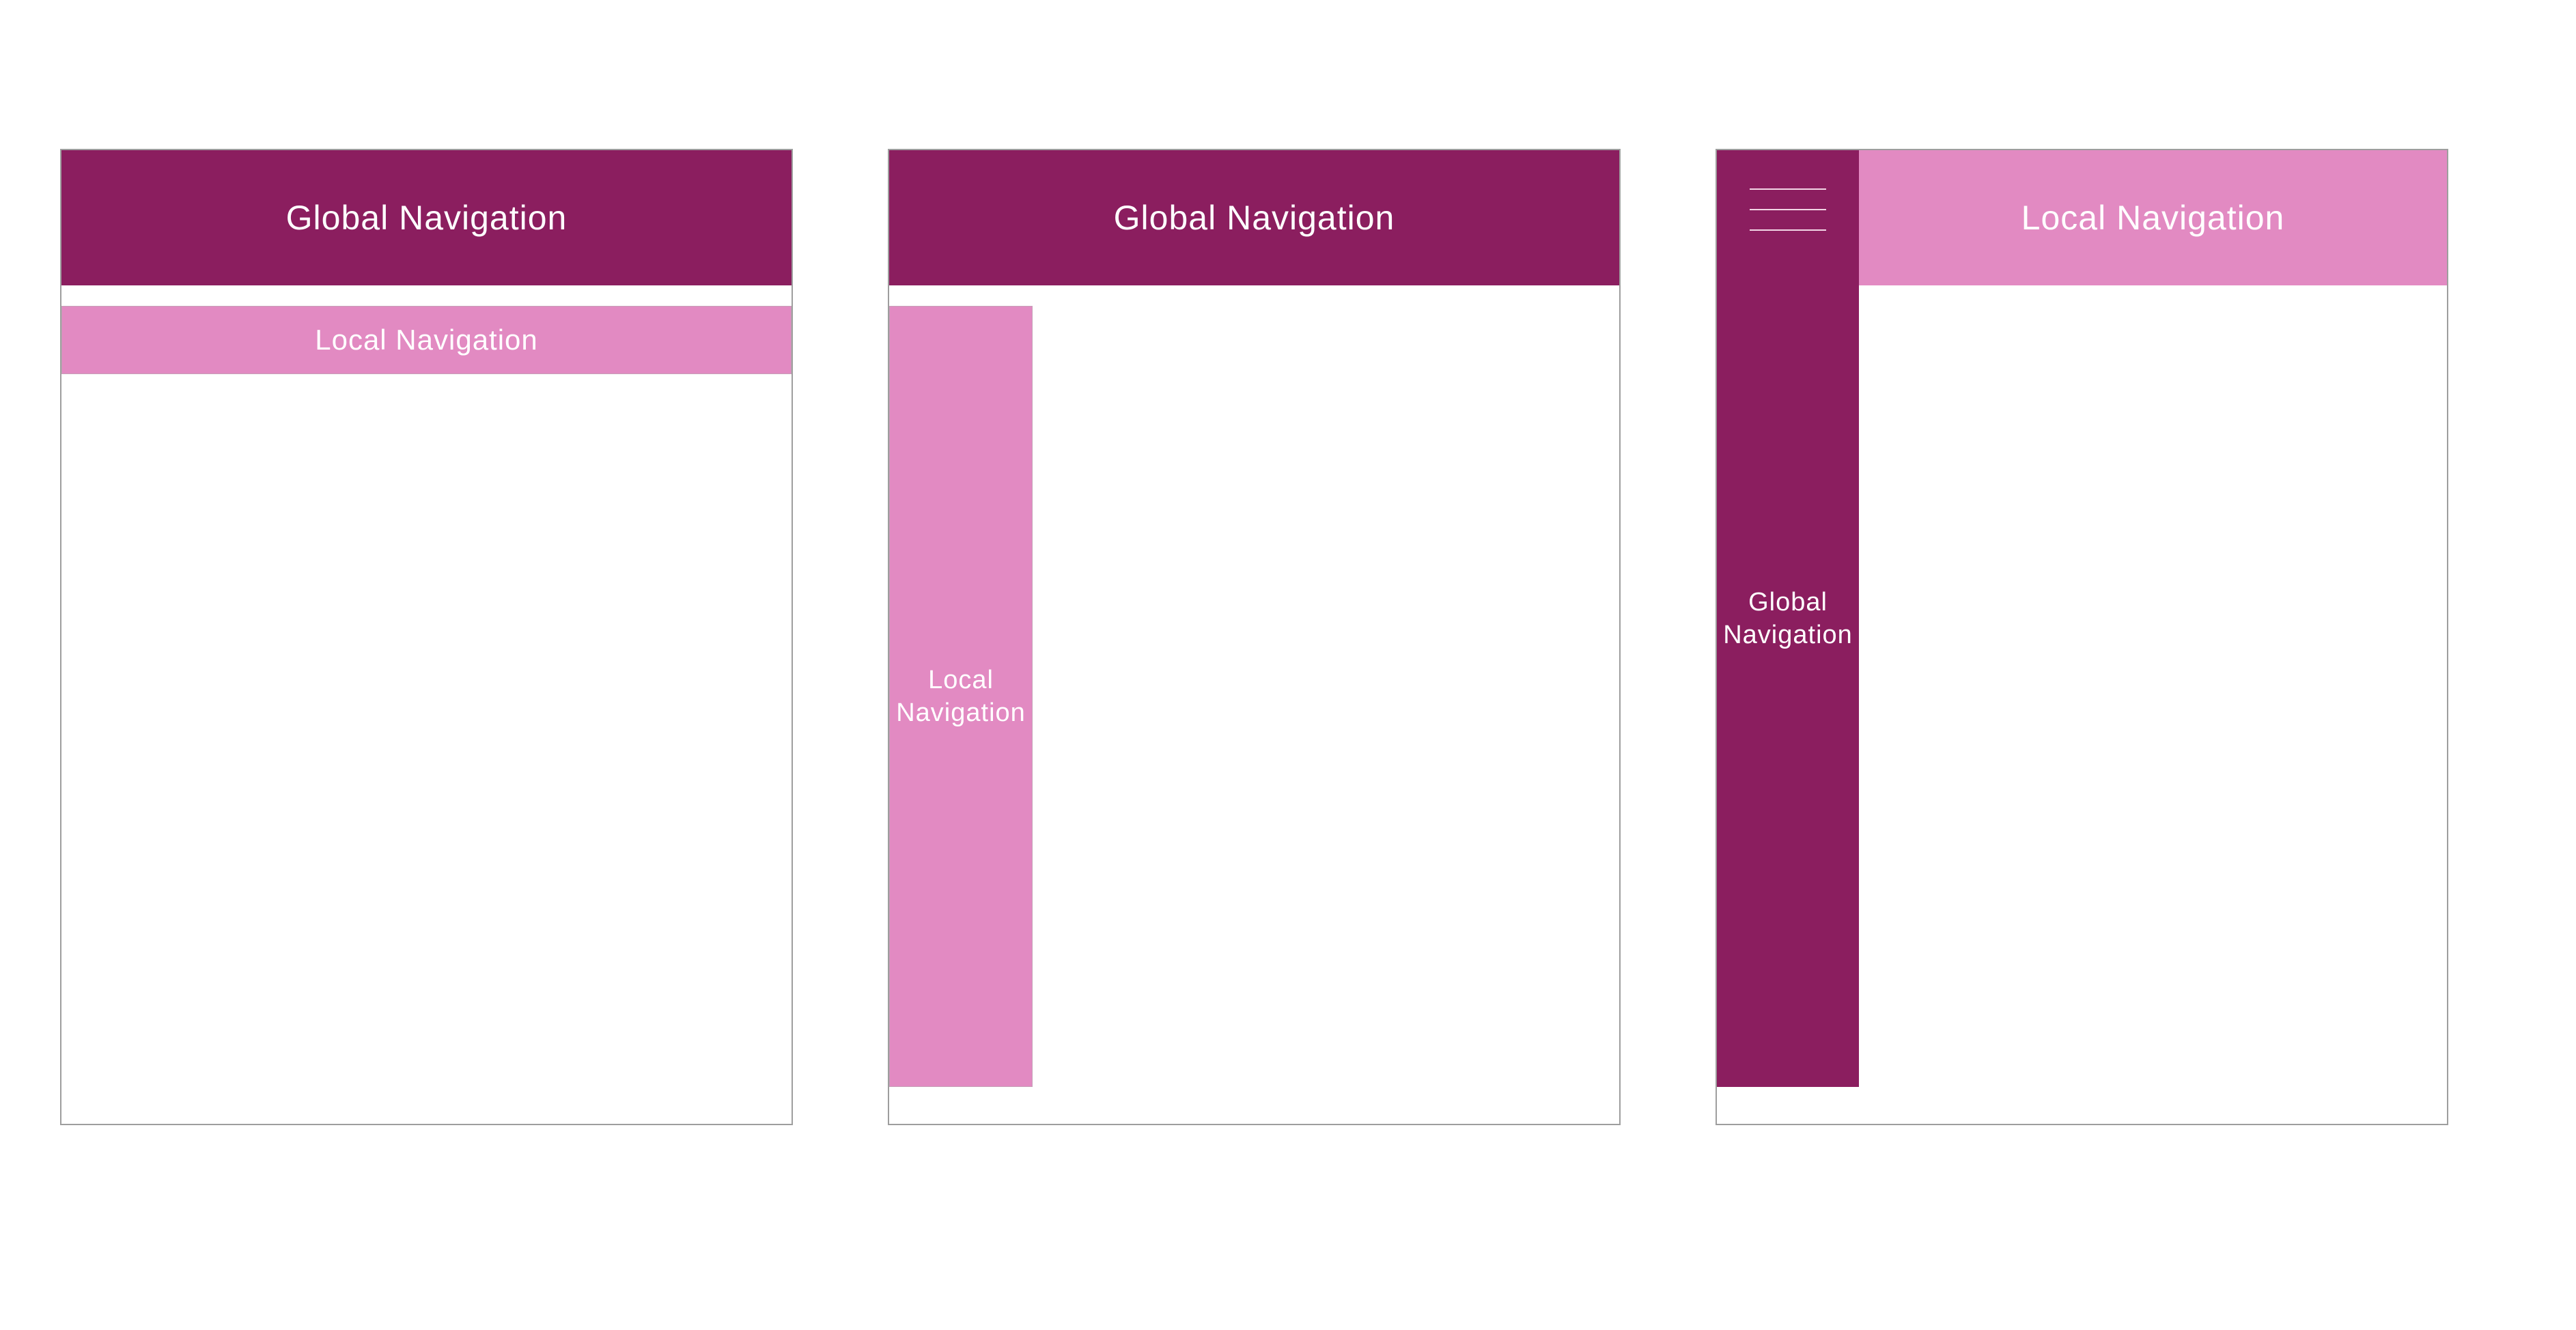 The height and width of the screenshot is (1330, 2576). I want to click on global-navigation-sidebar: Global Navigation, so click(1788, 618).